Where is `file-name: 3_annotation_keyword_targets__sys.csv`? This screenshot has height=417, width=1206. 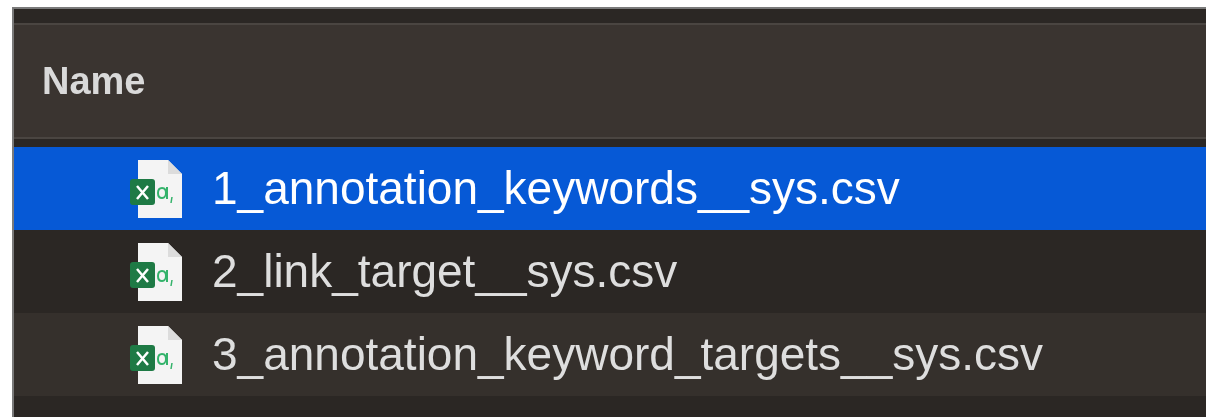
file-name: 3_annotation_keyword_targets__sys.csv is located at coordinates (628, 354).